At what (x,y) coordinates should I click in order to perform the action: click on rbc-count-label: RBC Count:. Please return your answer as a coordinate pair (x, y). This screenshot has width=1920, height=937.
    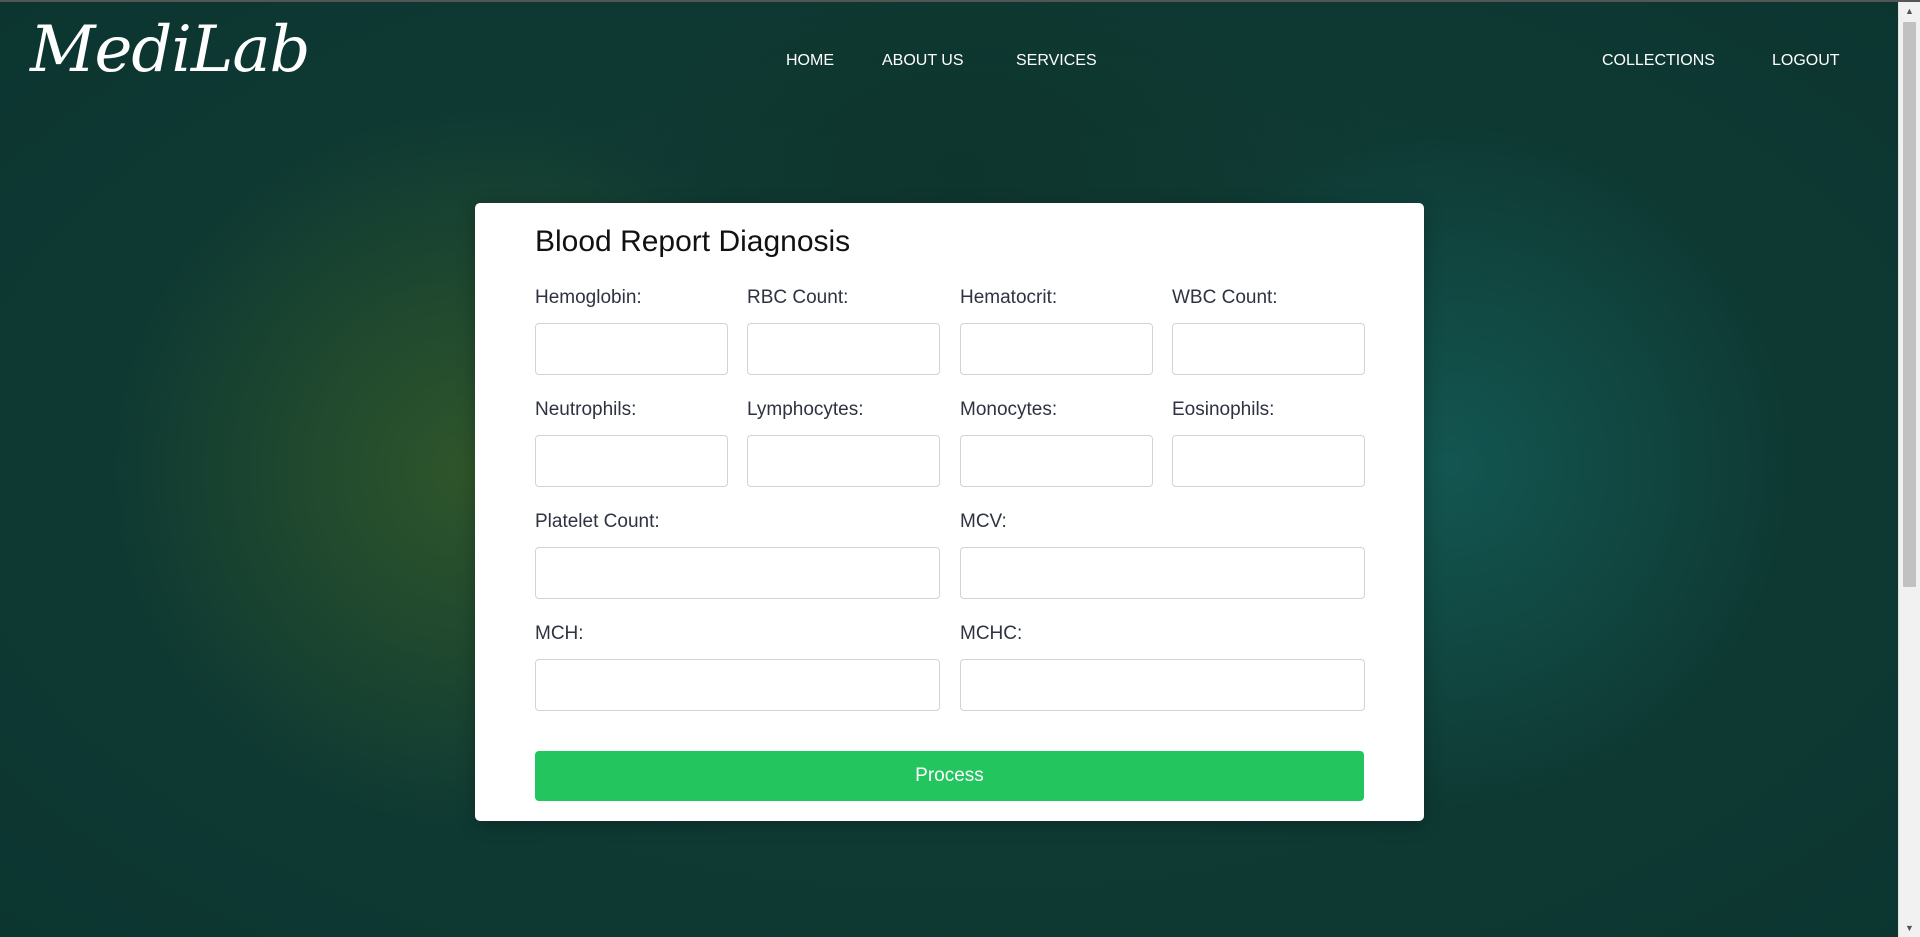
    Looking at the image, I should click on (798, 297).